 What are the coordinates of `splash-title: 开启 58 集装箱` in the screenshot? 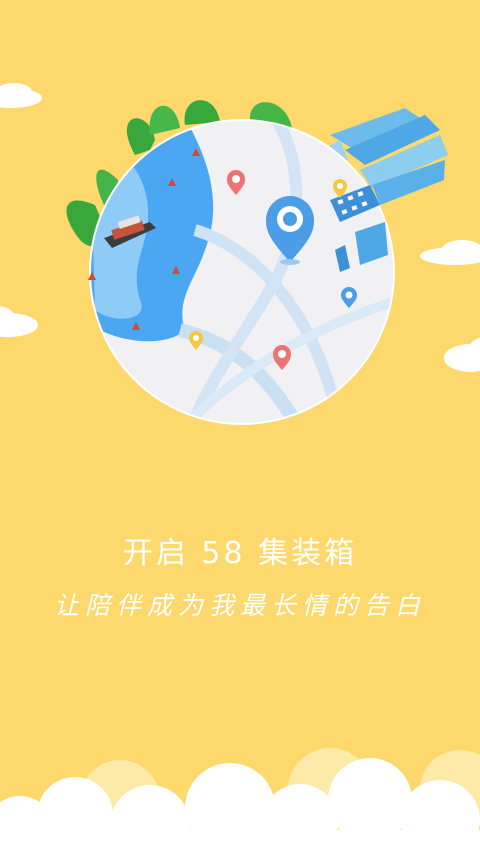 It's located at (240, 553).